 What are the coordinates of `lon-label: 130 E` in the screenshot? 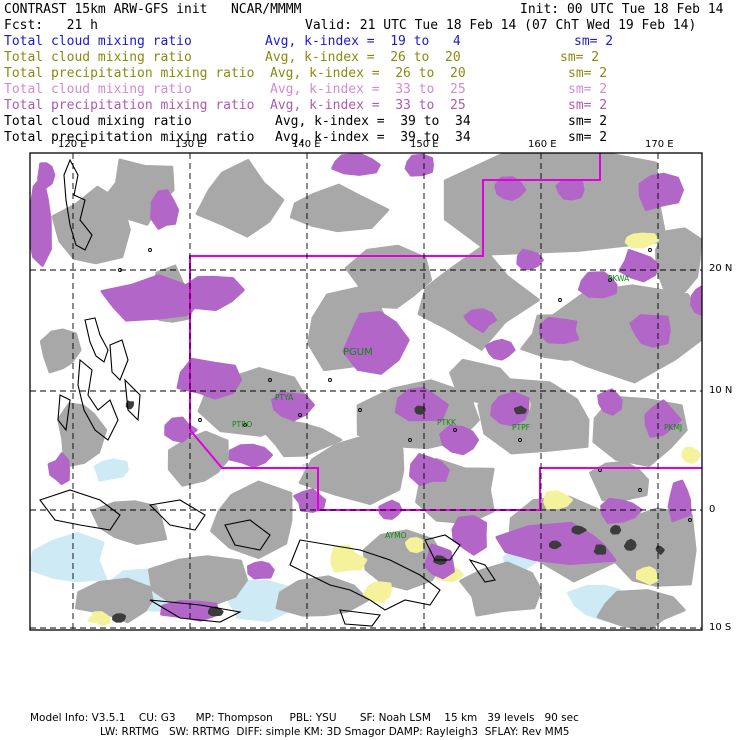 It's located at (189, 144).